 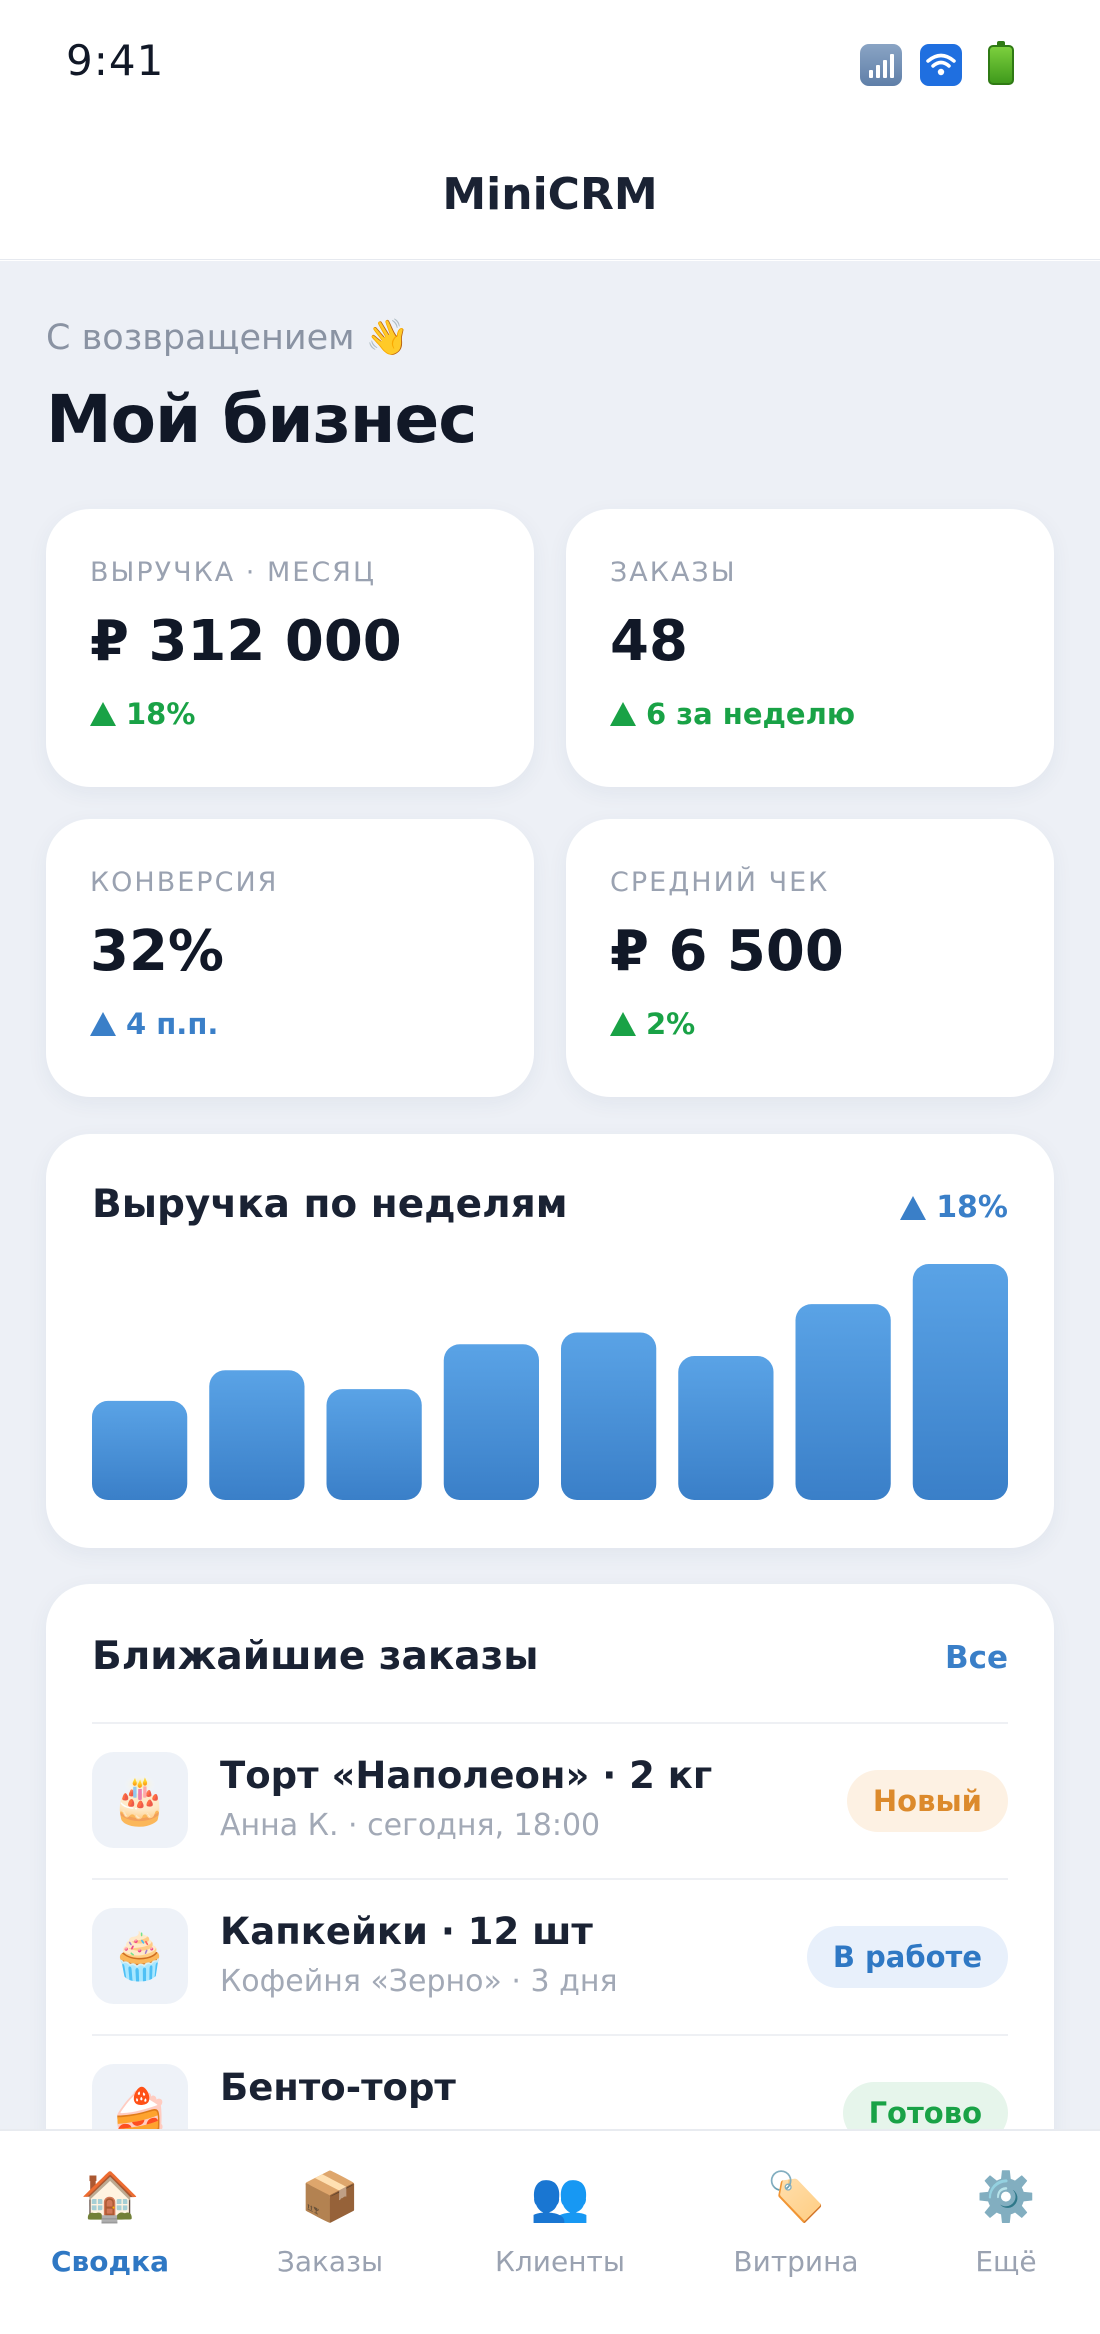 I want to click on kpi-delta-text: 4 п.п., so click(x=172, y=1024).